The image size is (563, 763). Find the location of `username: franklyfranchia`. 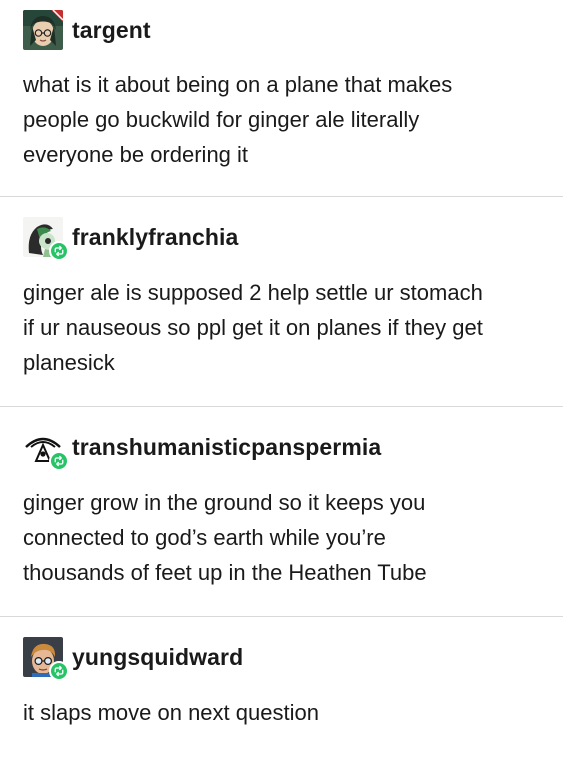

username: franklyfranchia is located at coordinates (155, 237).